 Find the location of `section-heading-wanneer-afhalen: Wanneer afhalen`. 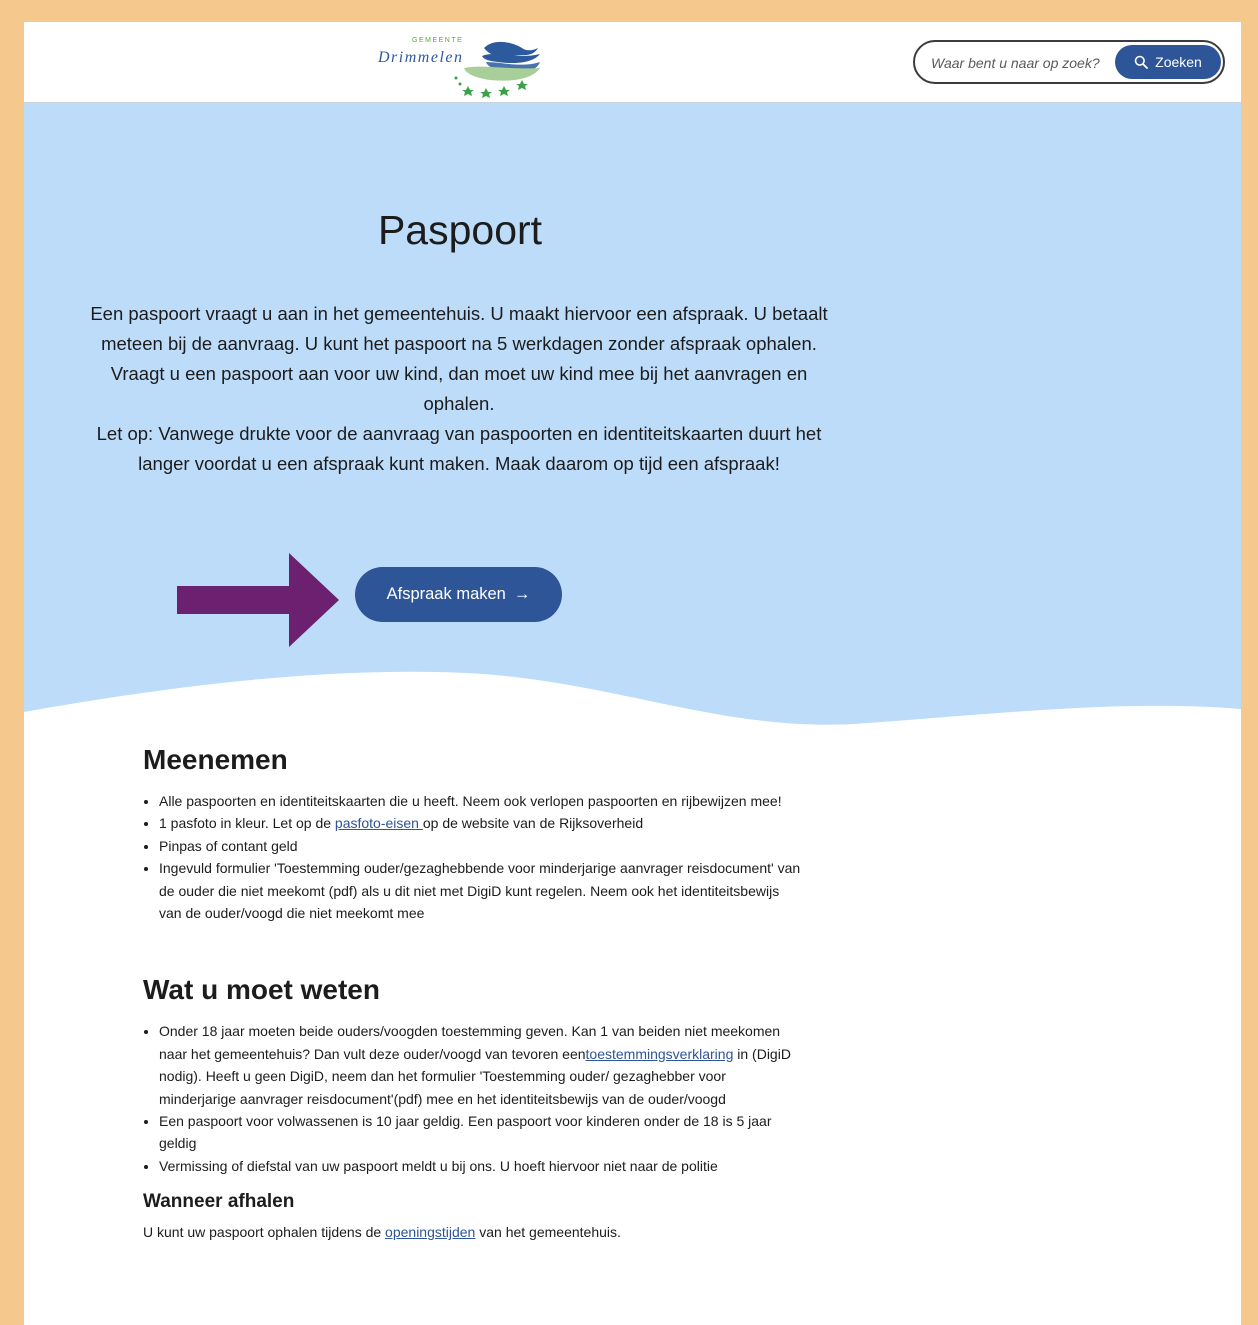

section-heading-wanneer-afhalen: Wanneer afhalen is located at coordinates (219, 1202).